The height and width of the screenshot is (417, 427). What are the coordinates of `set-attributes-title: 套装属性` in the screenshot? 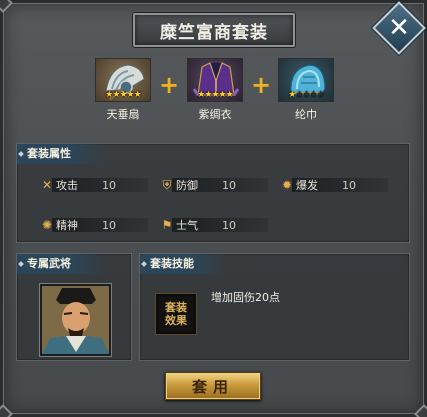 It's located at (60, 154).